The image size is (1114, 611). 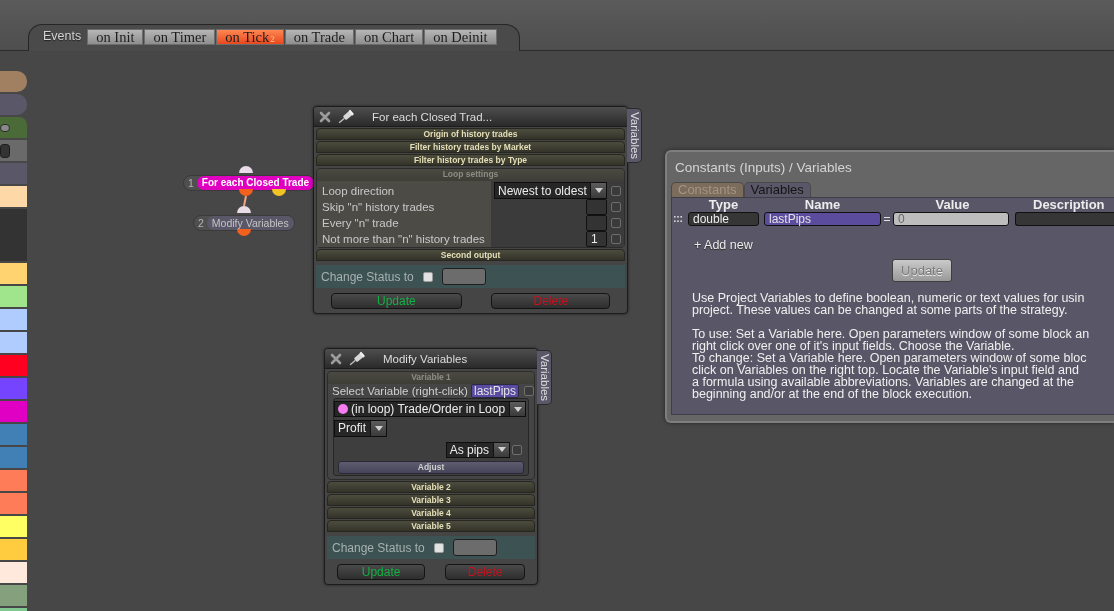 I want to click on block-count: 2, so click(x=272, y=39).